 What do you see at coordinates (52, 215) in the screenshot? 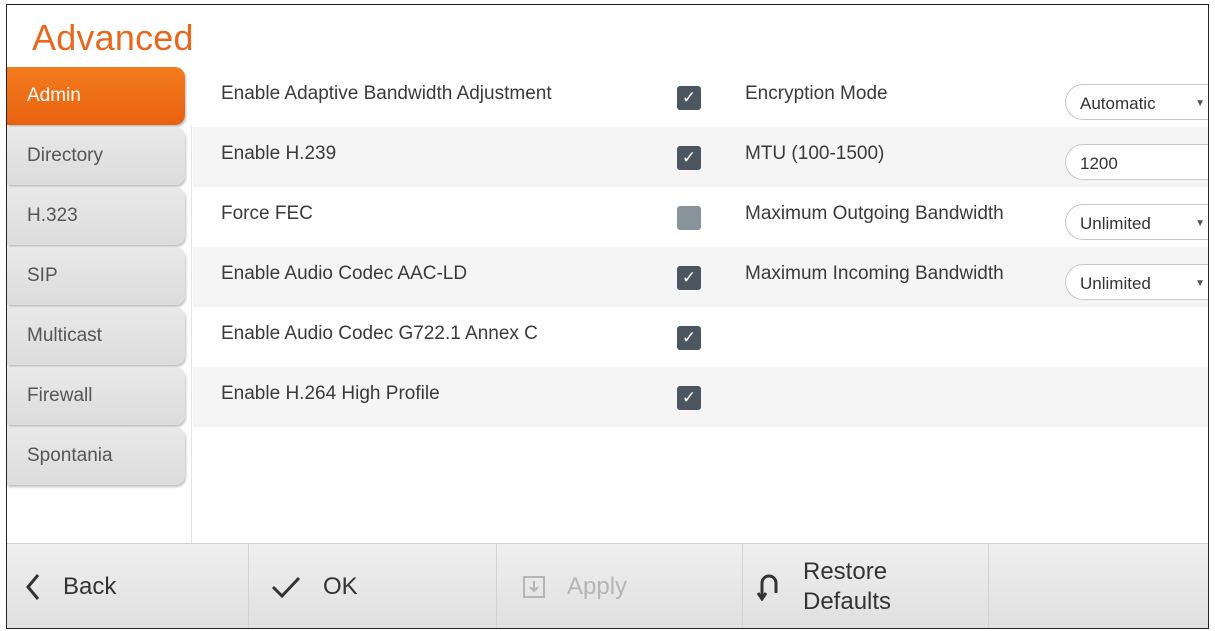
I see `sidebar-item-label: H.323` at bounding box center [52, 215].